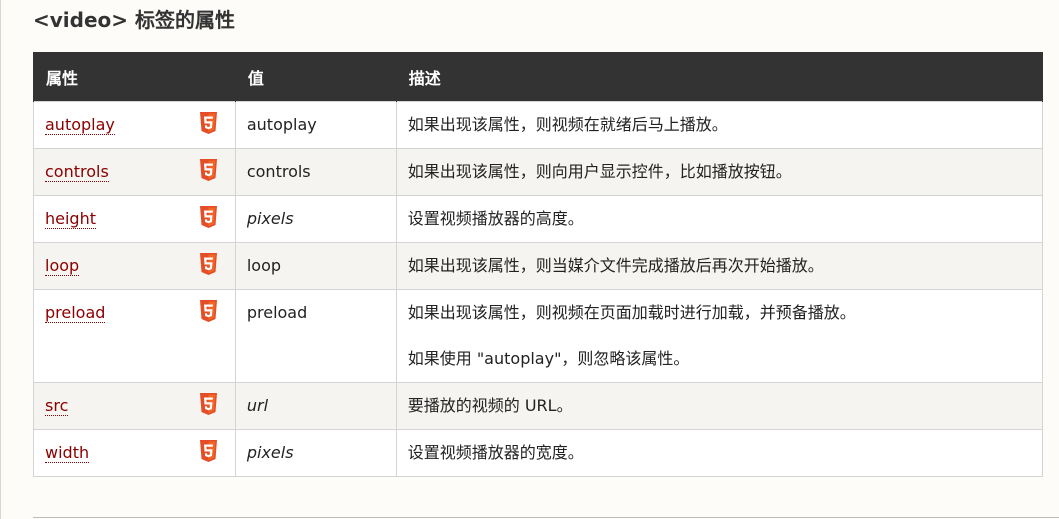 The image size is (1059, 519). What do you see at coordinates (67, 453) in the screenshot?
I see `attribute-link: width` at bounding box center [67, 453].